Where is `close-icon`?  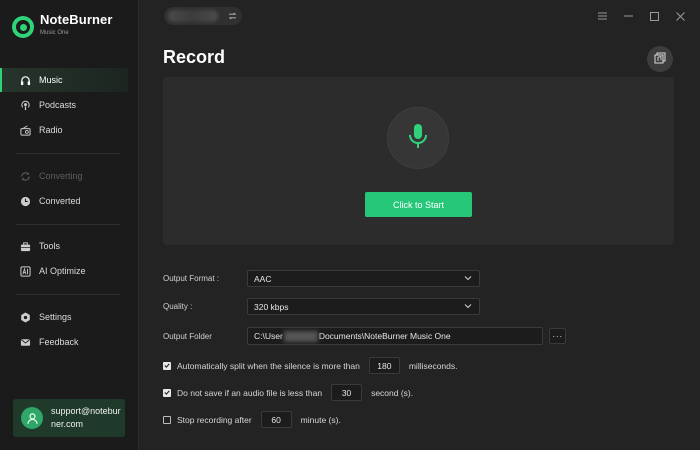 close-icon is located at coordinates (680, 16).